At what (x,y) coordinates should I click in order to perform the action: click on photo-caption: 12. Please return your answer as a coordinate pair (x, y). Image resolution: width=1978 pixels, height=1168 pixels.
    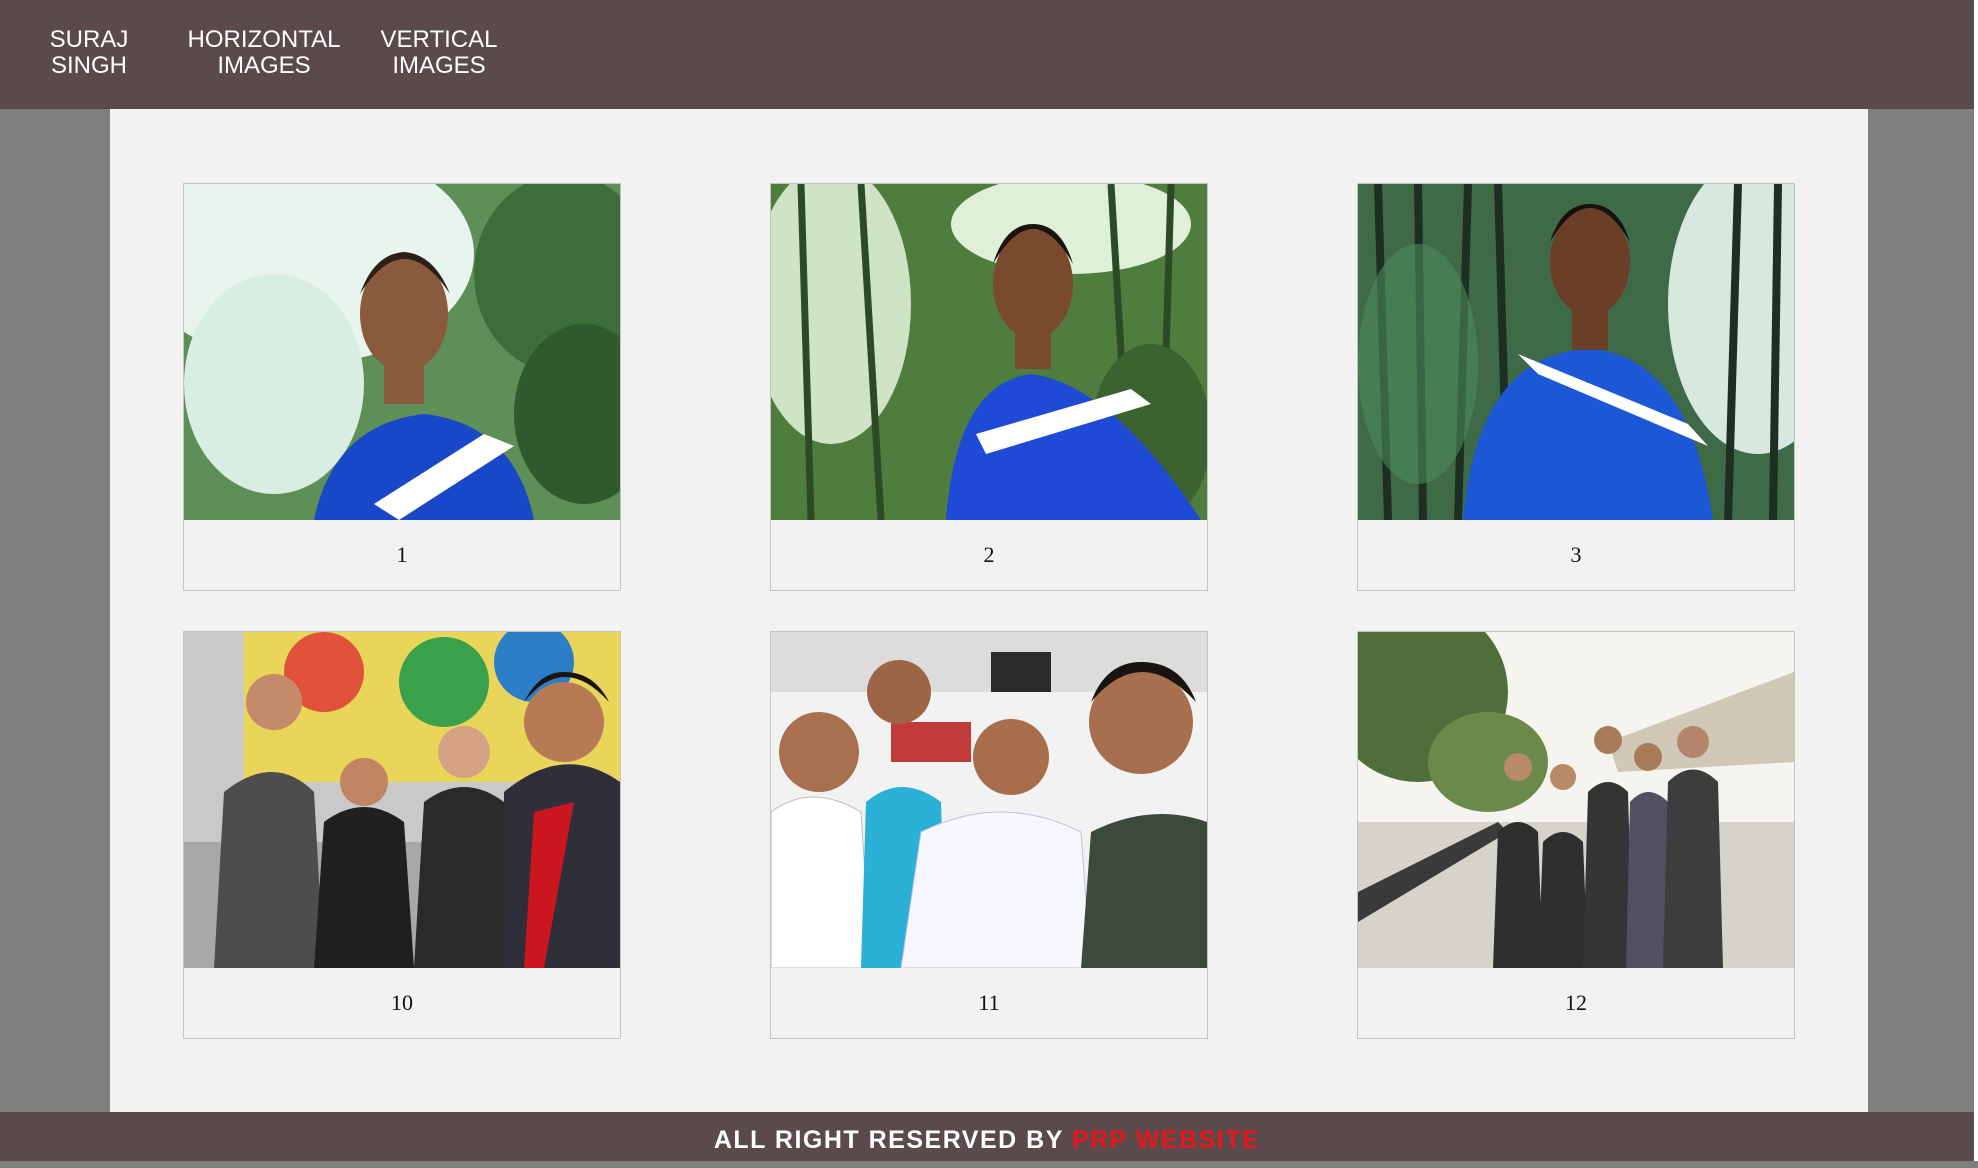
    Looking at the image, I should click on (1576, 1002).